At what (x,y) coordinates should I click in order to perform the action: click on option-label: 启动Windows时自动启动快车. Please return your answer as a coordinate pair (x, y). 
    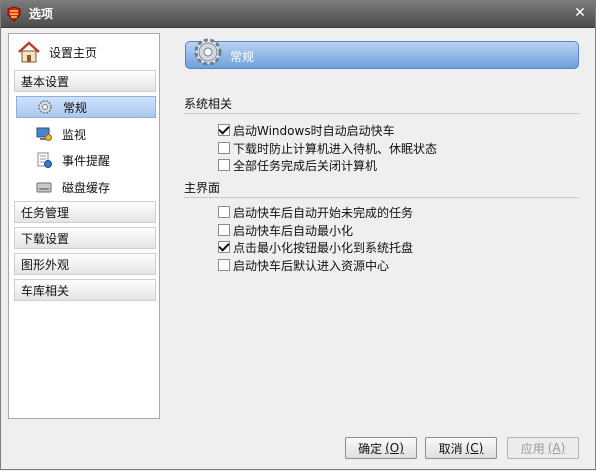
    Looking at the image, I should click on (314, 130).